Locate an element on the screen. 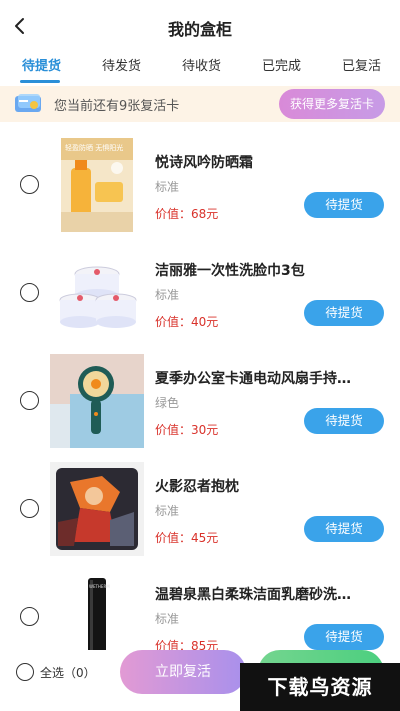  tab-to-pick-up: 待提货 is located at coordinates (41, 67).